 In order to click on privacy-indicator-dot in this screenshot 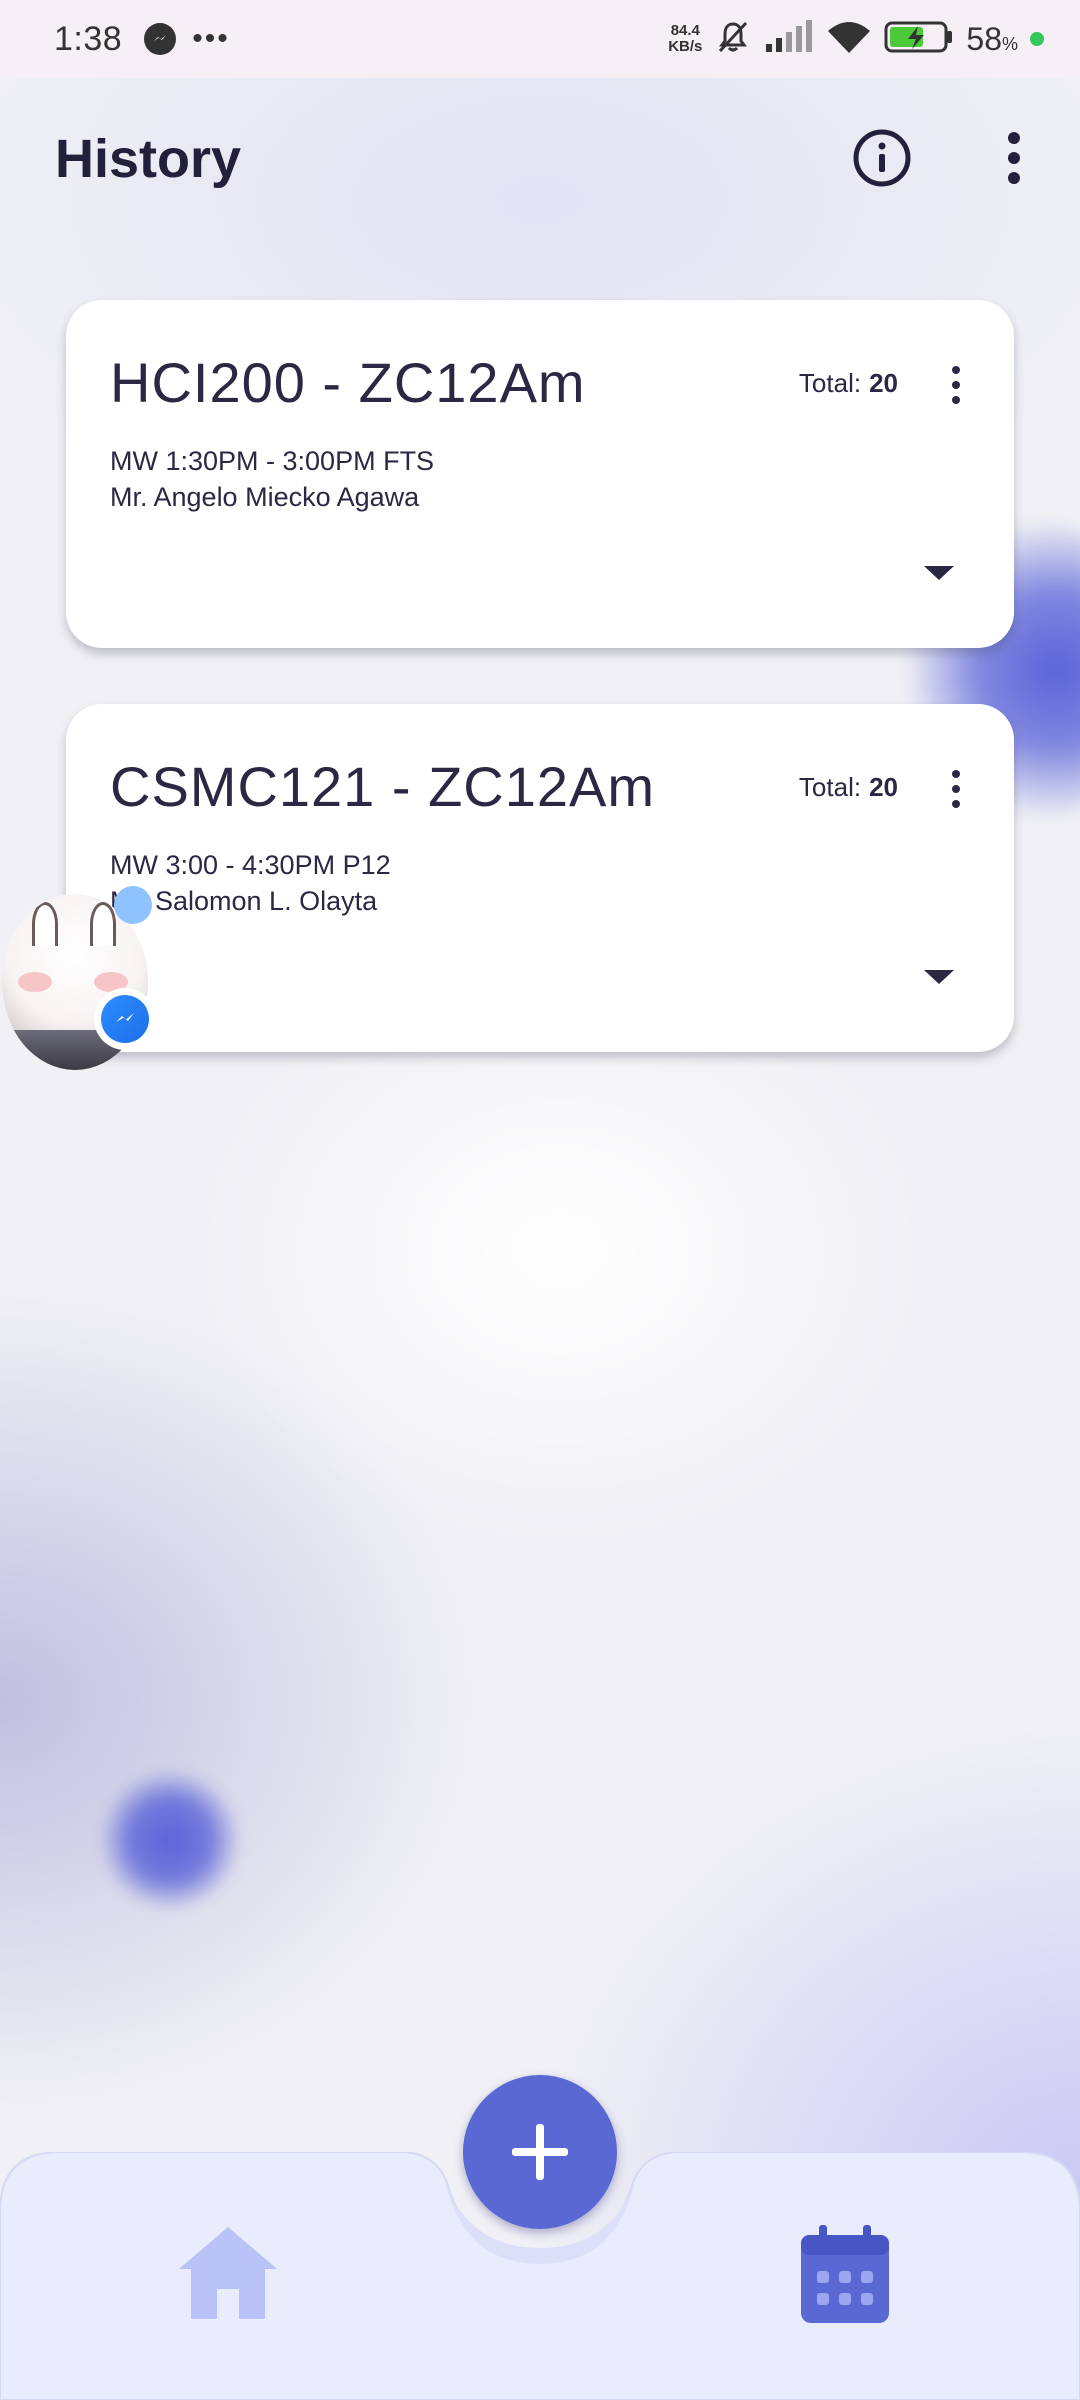, I will do `click(1037, 39)`.